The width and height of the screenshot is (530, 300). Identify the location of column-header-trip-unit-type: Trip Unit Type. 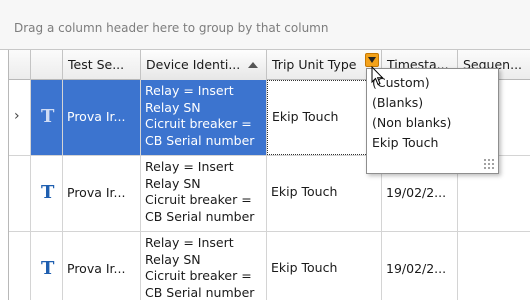
(324, 65).